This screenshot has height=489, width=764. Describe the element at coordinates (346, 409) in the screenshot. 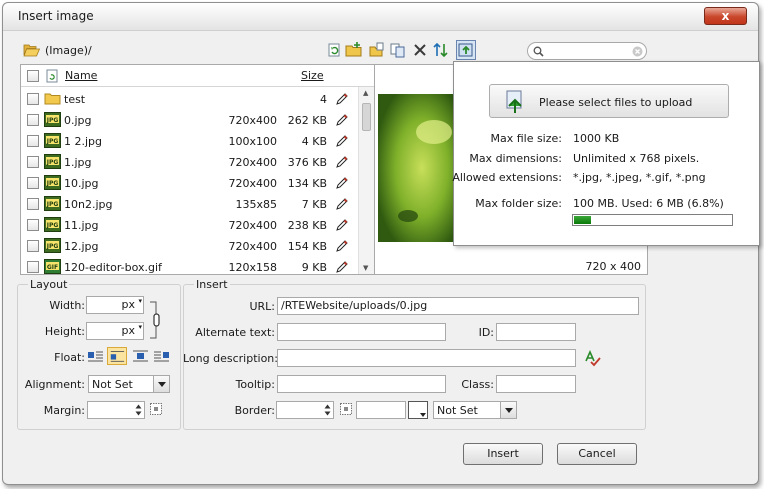

I see `border-box-icon` at that location.